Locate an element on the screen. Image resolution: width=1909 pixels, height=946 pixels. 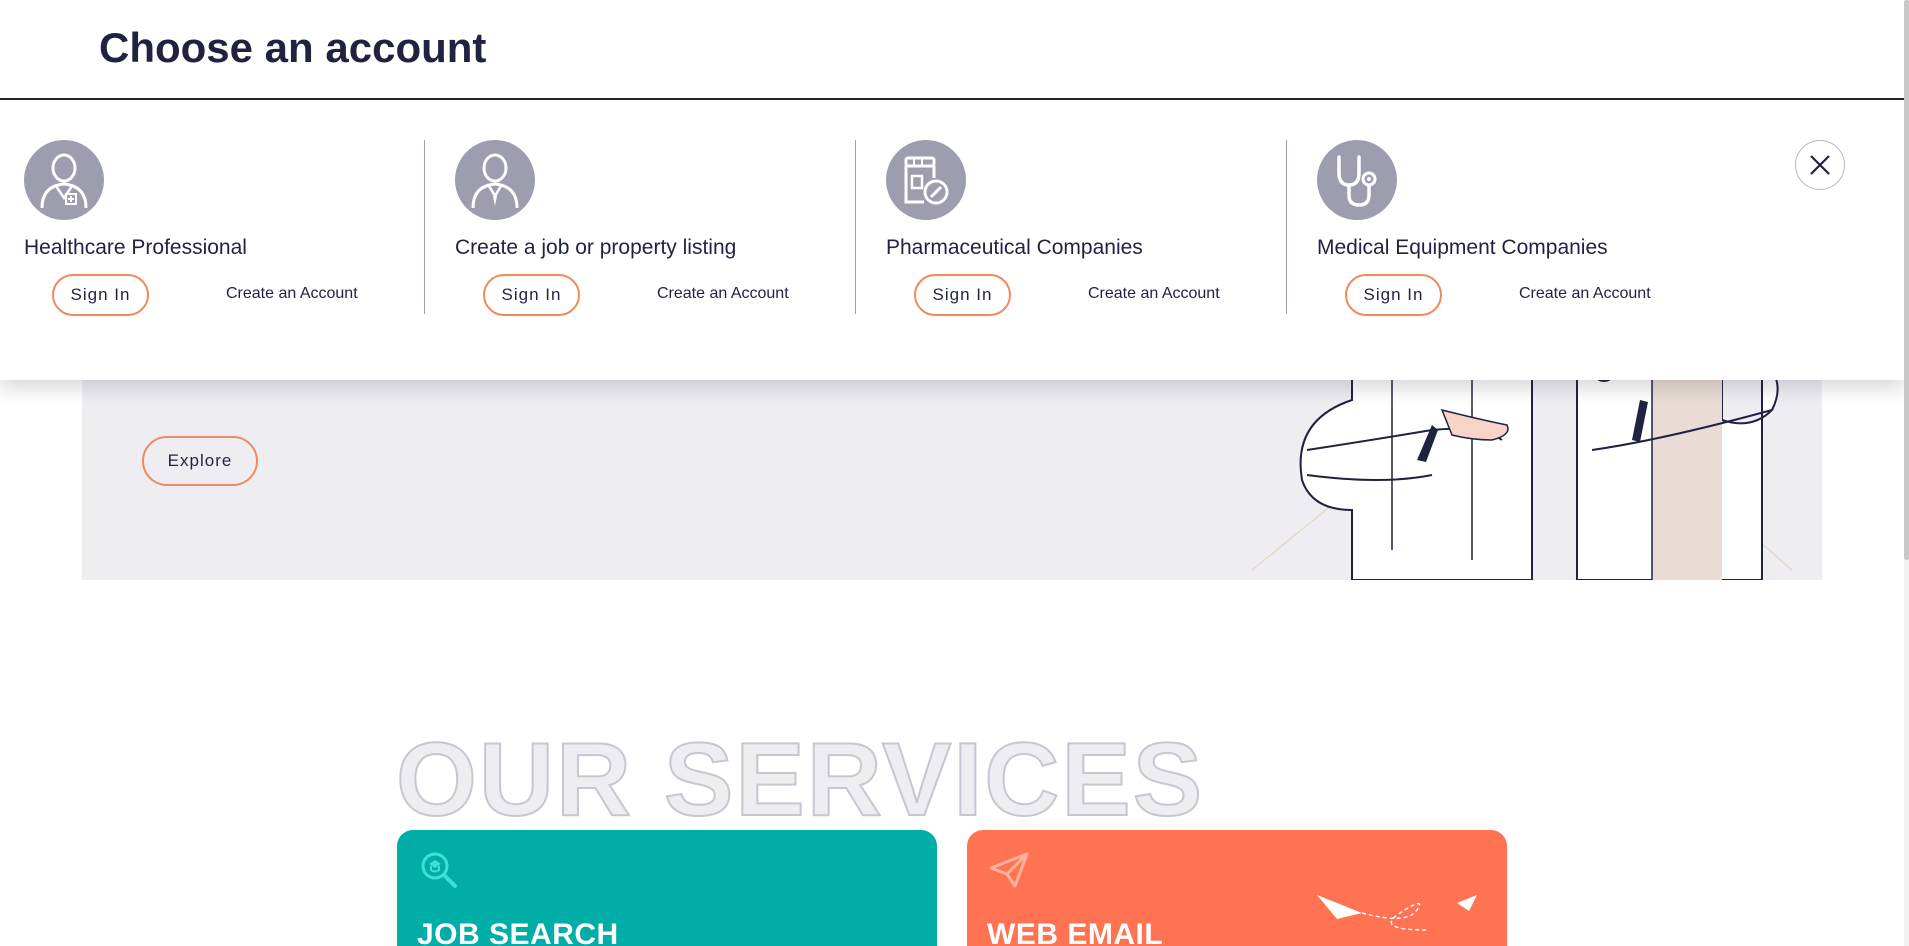
doctor-avatar-icon is located at coordinates (64, 180).